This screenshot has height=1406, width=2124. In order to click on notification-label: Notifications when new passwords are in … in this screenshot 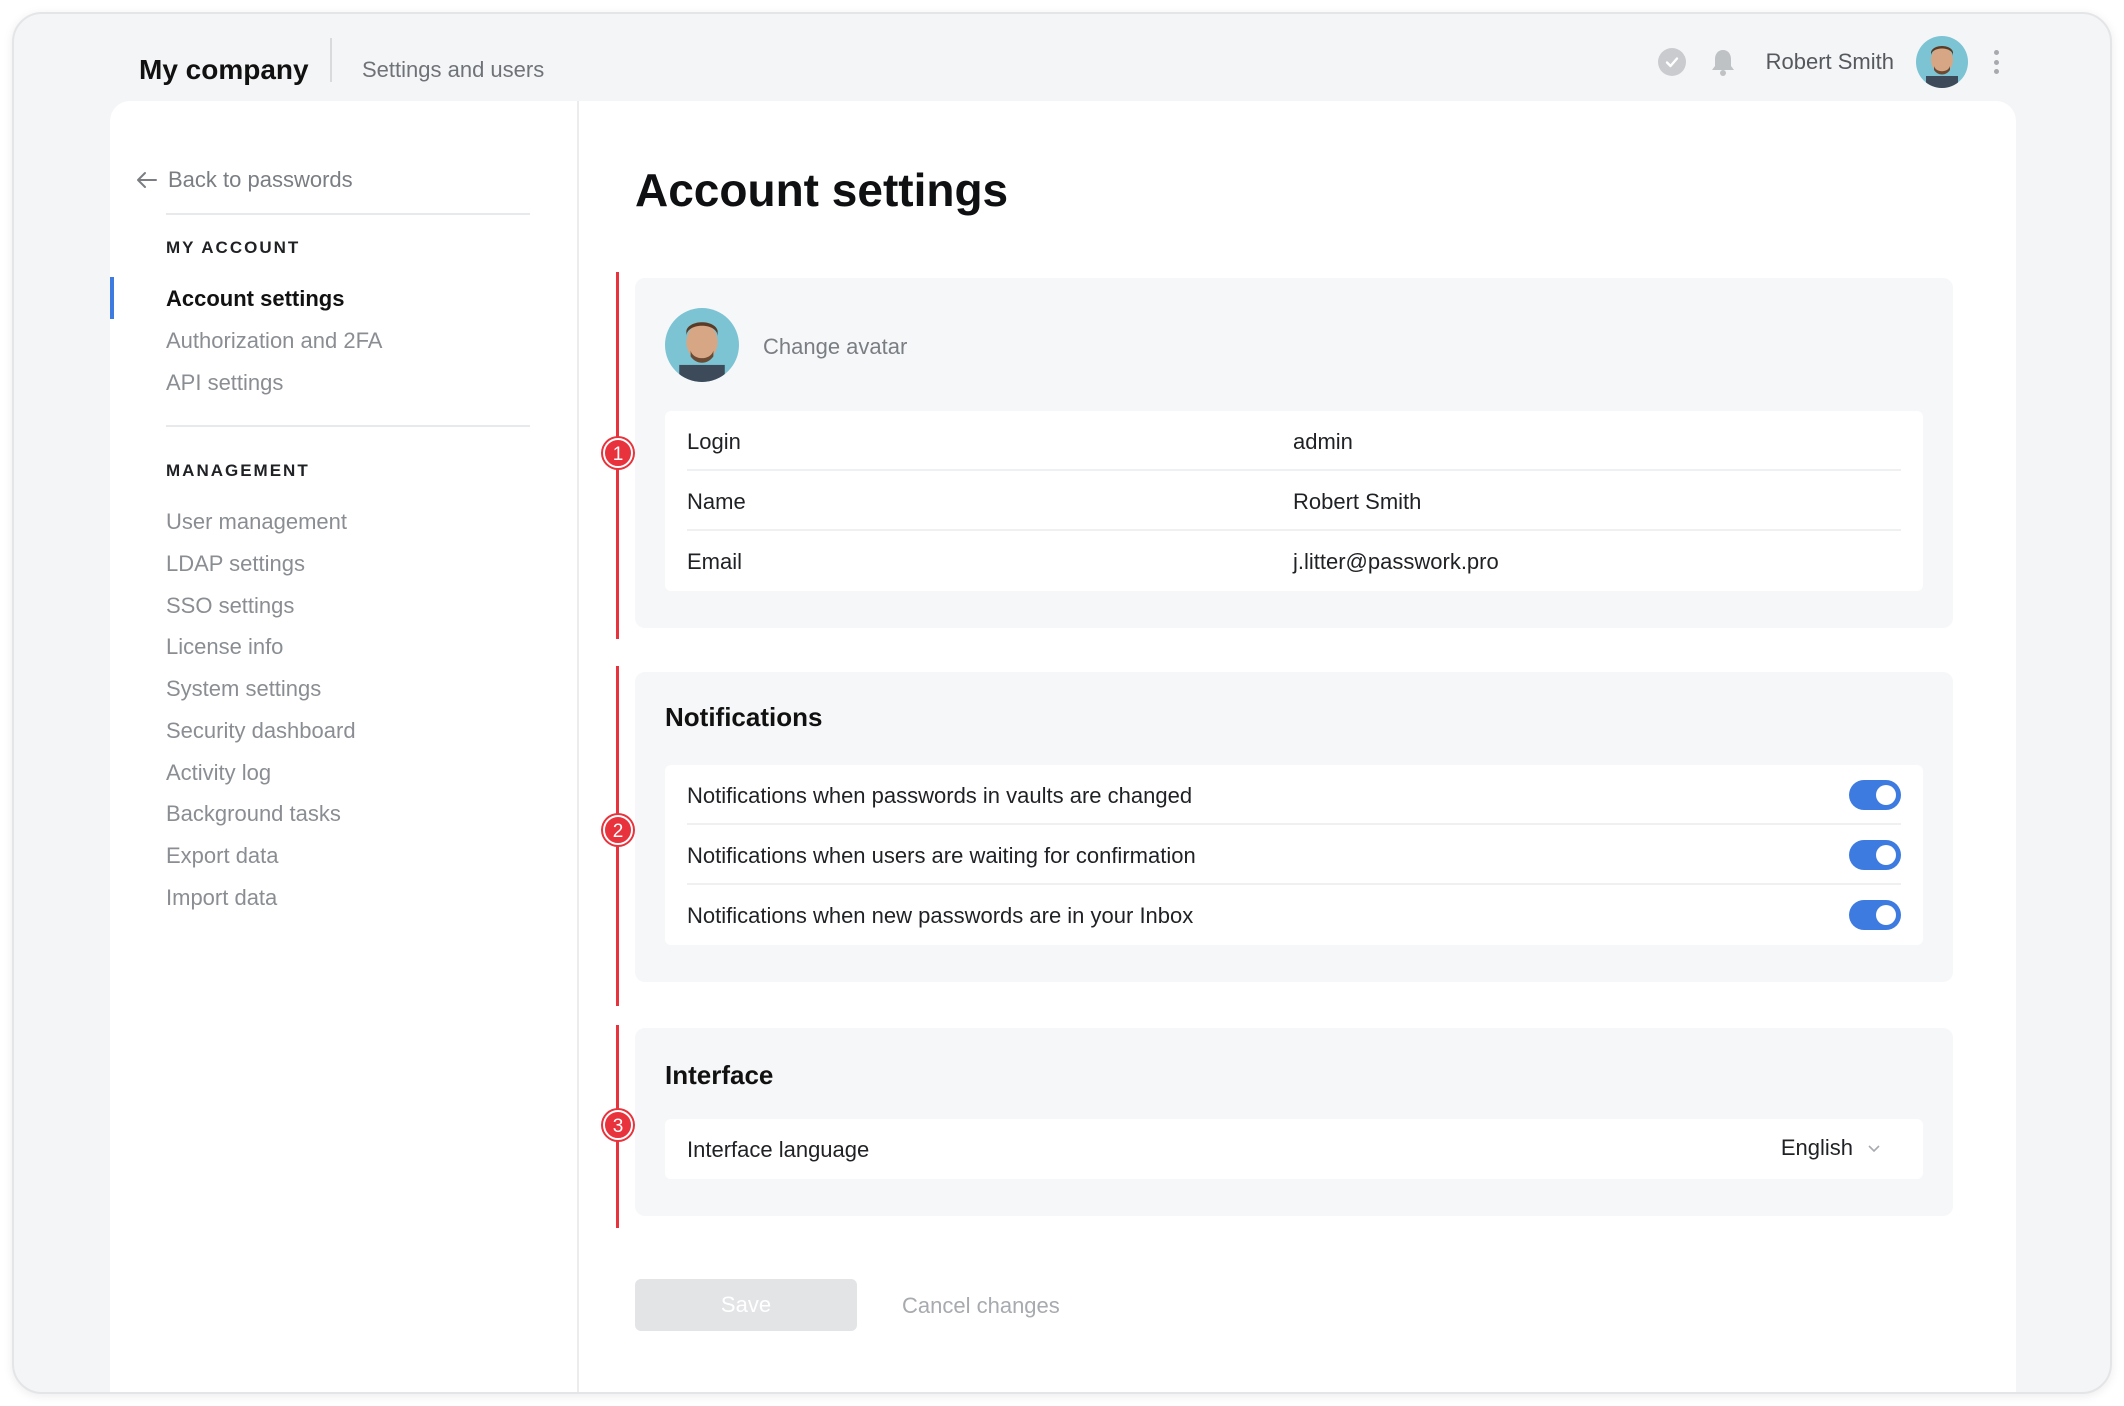, I will do `click(940, 915)`.